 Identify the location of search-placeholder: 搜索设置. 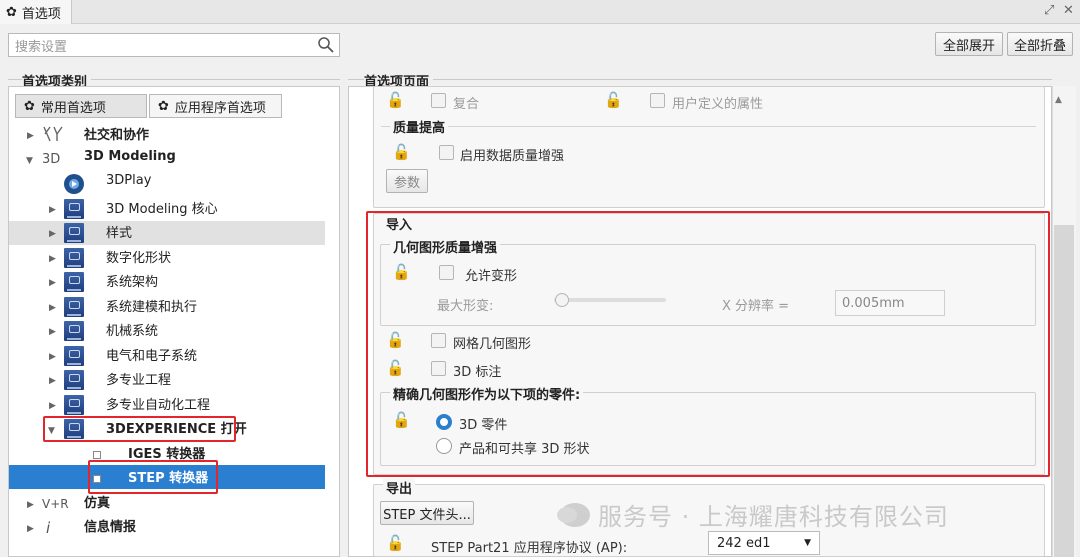
(41, 47).